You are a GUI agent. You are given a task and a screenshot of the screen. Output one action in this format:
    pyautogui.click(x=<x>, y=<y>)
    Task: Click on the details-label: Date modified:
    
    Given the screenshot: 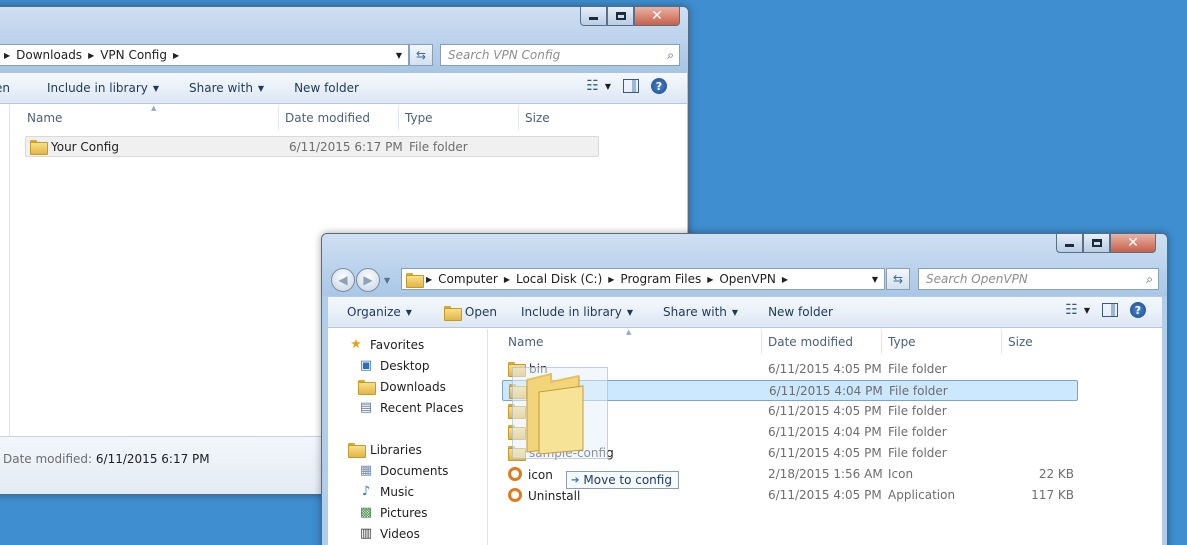 What is the action you would take?
    pyautogui.click(x=48, y=459)
    